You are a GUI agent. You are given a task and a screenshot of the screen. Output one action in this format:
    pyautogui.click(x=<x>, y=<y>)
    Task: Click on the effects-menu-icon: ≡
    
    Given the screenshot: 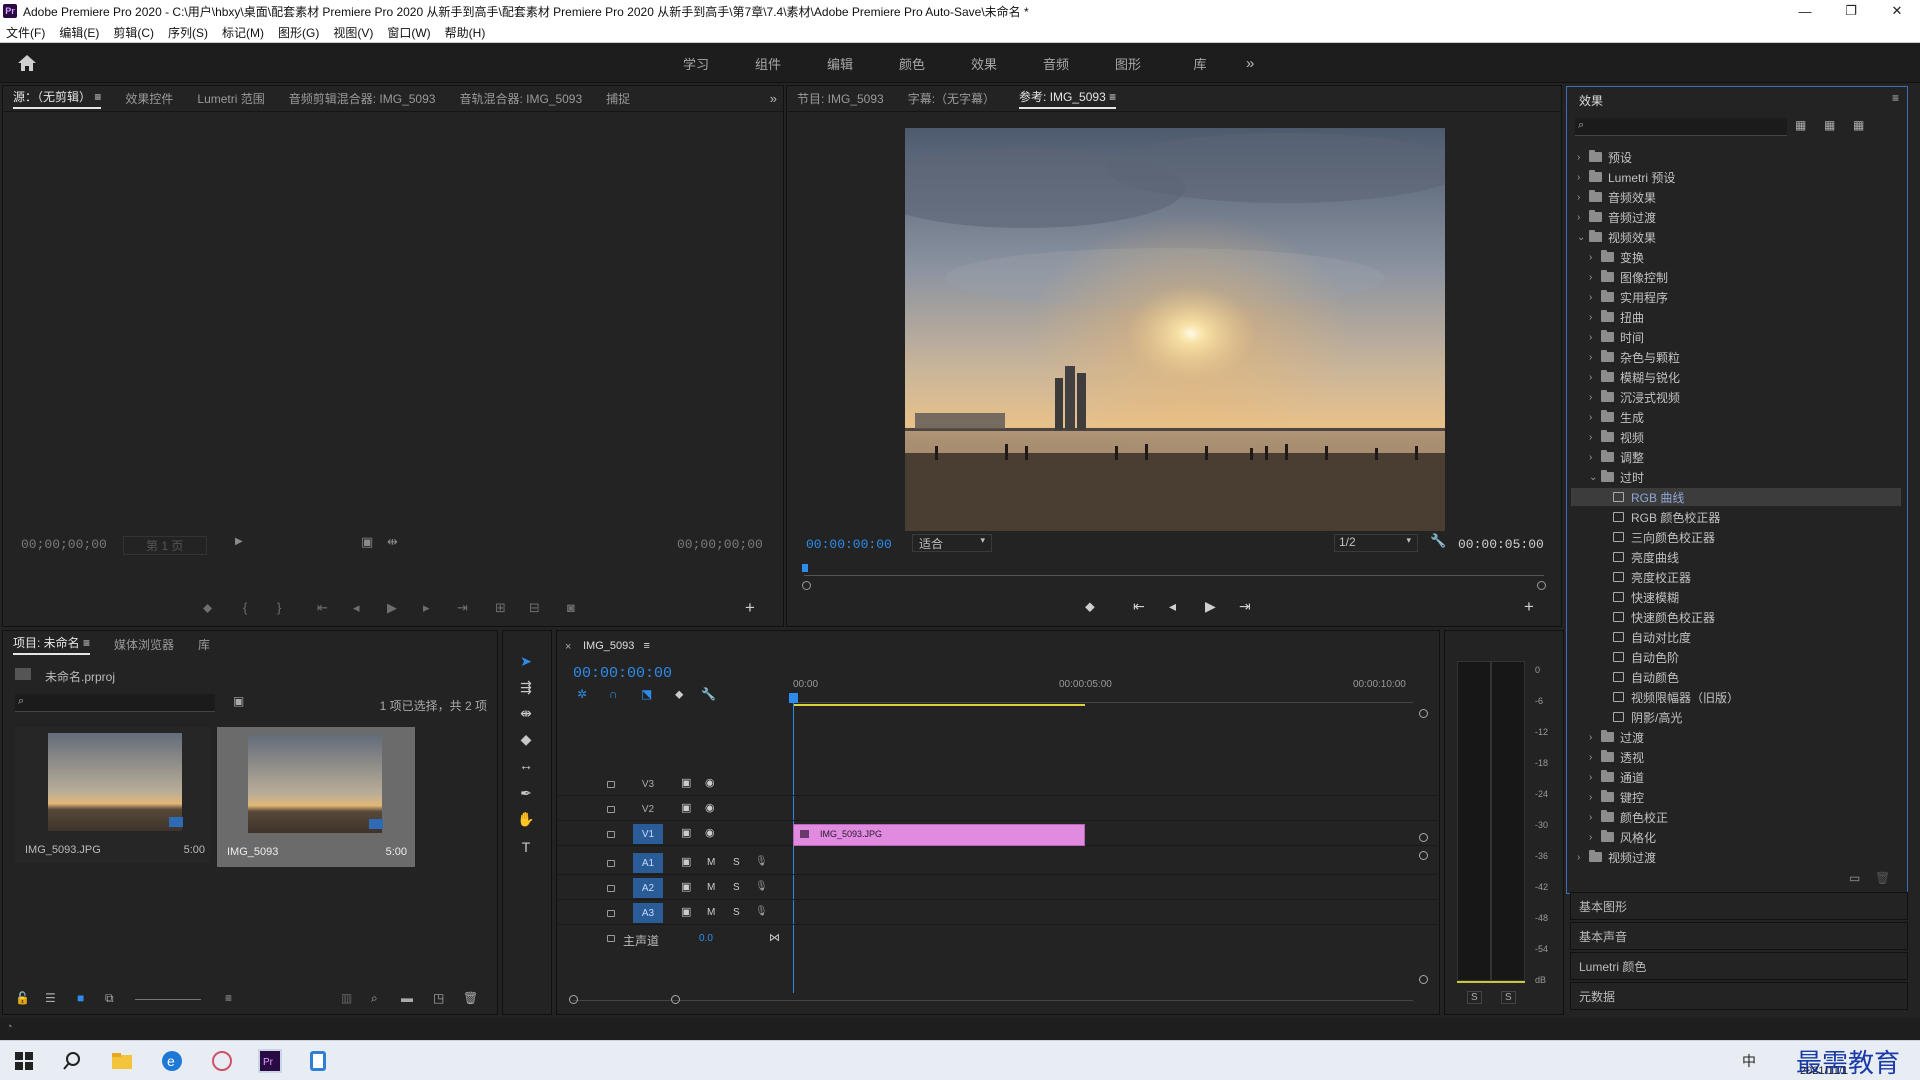 What is the action you would take?
    pyautogui.click(x=1895, y=98)
    